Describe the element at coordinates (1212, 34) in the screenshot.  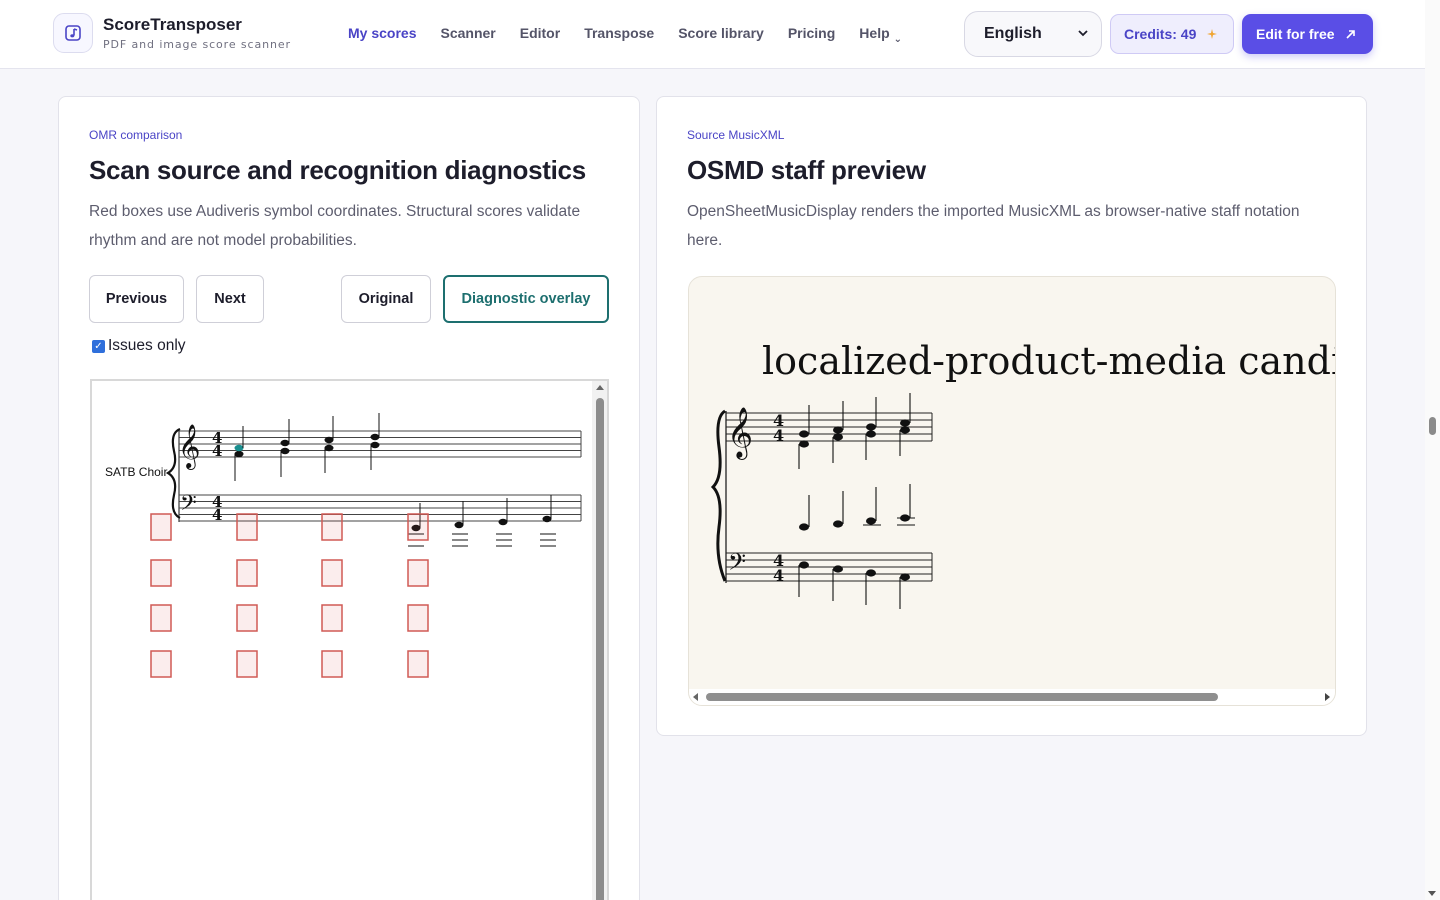
I see `sparkle-icon` at that location.